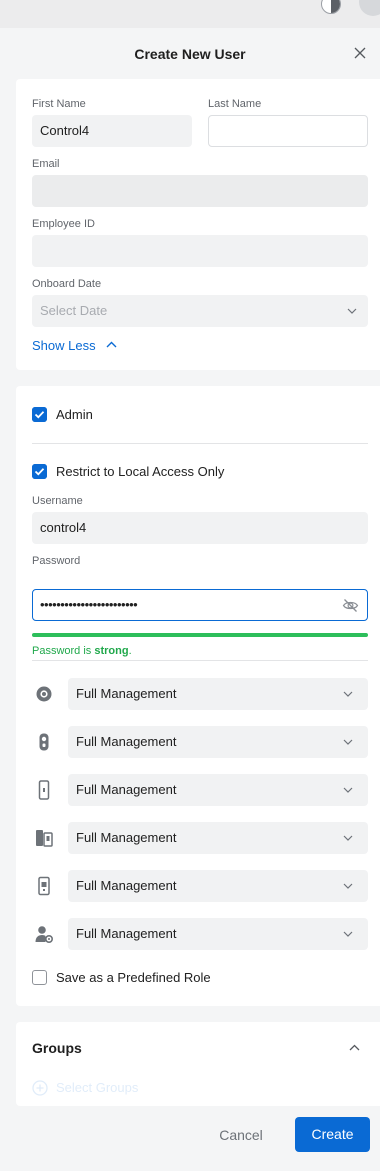  I want to click on dialog-footer: Cancel Create, so click(190, 1138).